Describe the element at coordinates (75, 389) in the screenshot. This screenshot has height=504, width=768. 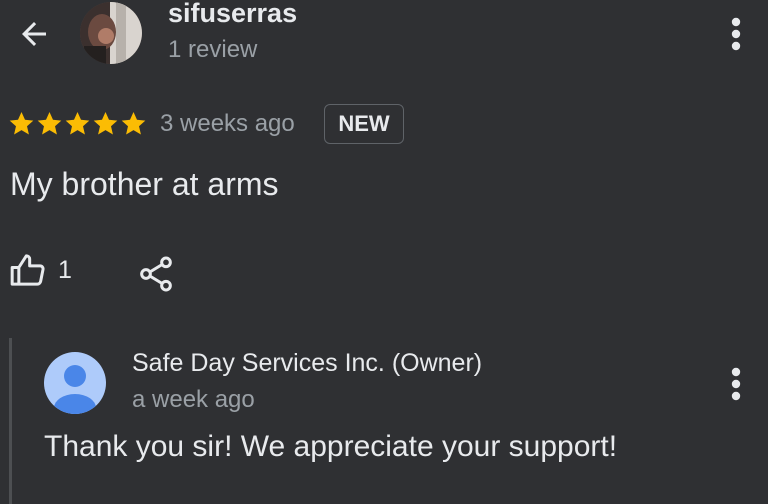
I see `person-icon` at that location.